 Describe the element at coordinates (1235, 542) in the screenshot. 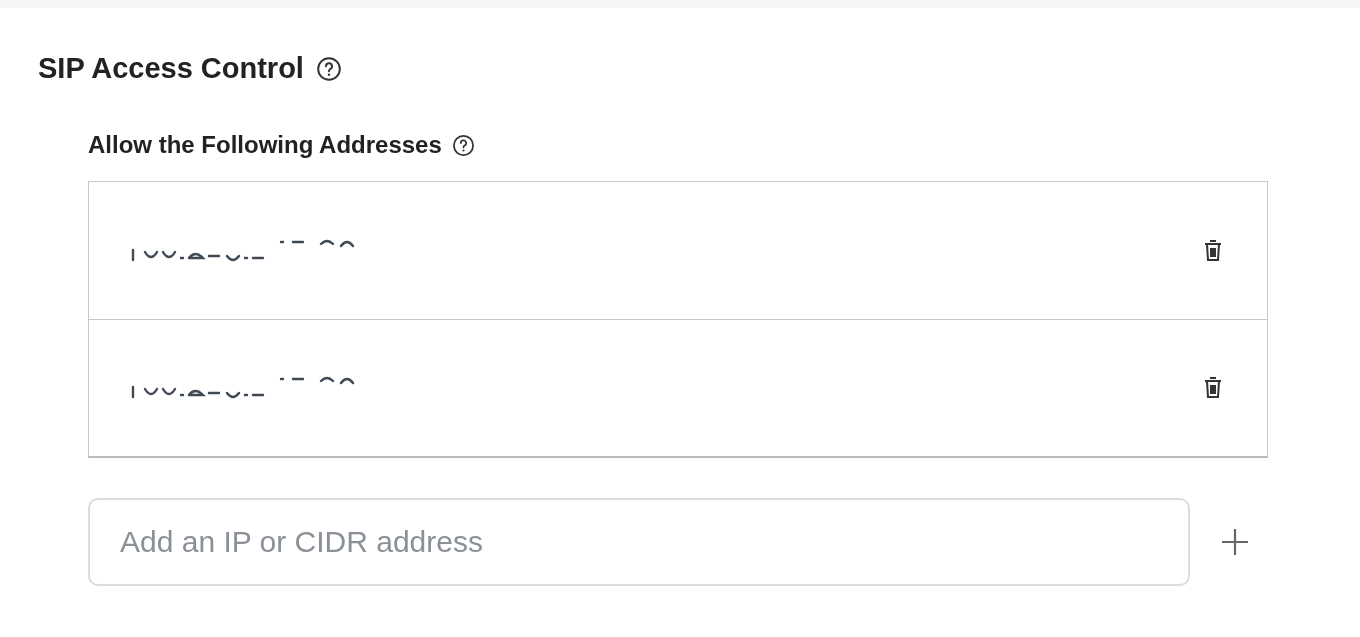

I see `add-icon` at that location.